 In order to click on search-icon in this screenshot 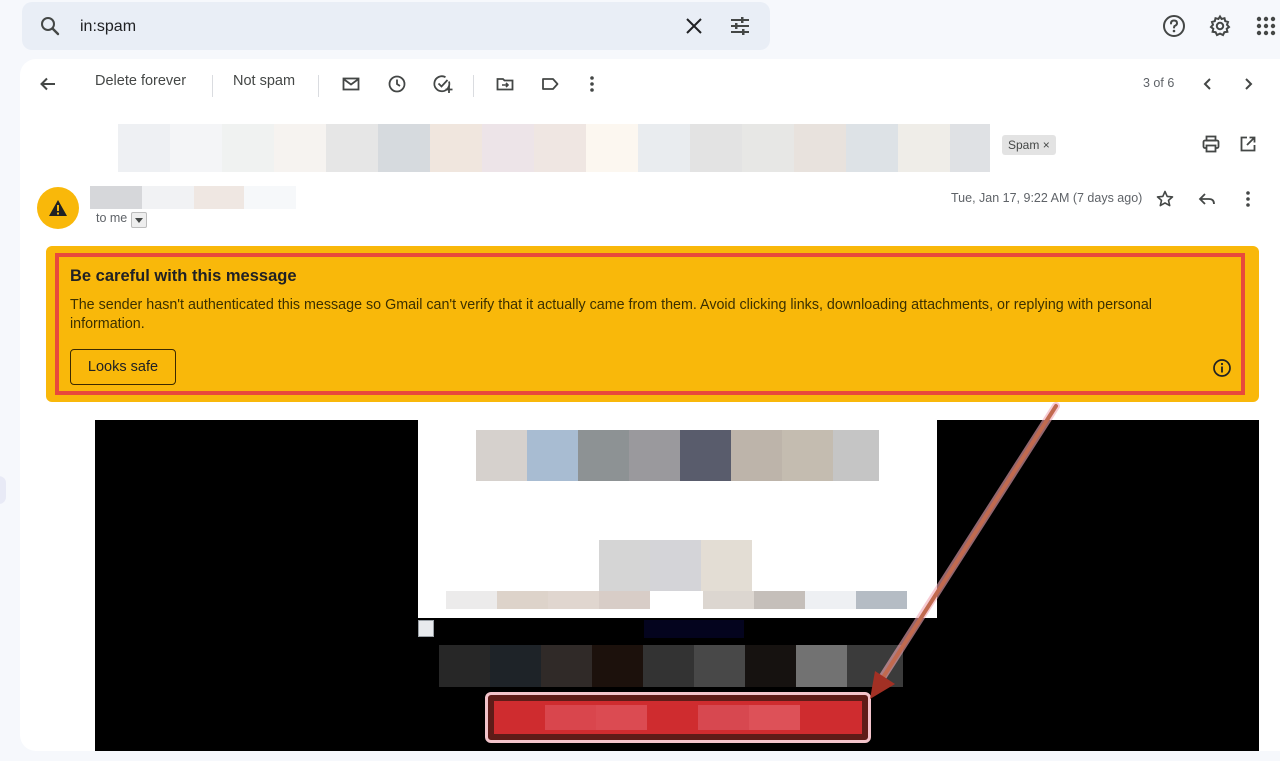, I will do `click(50, 26)`.